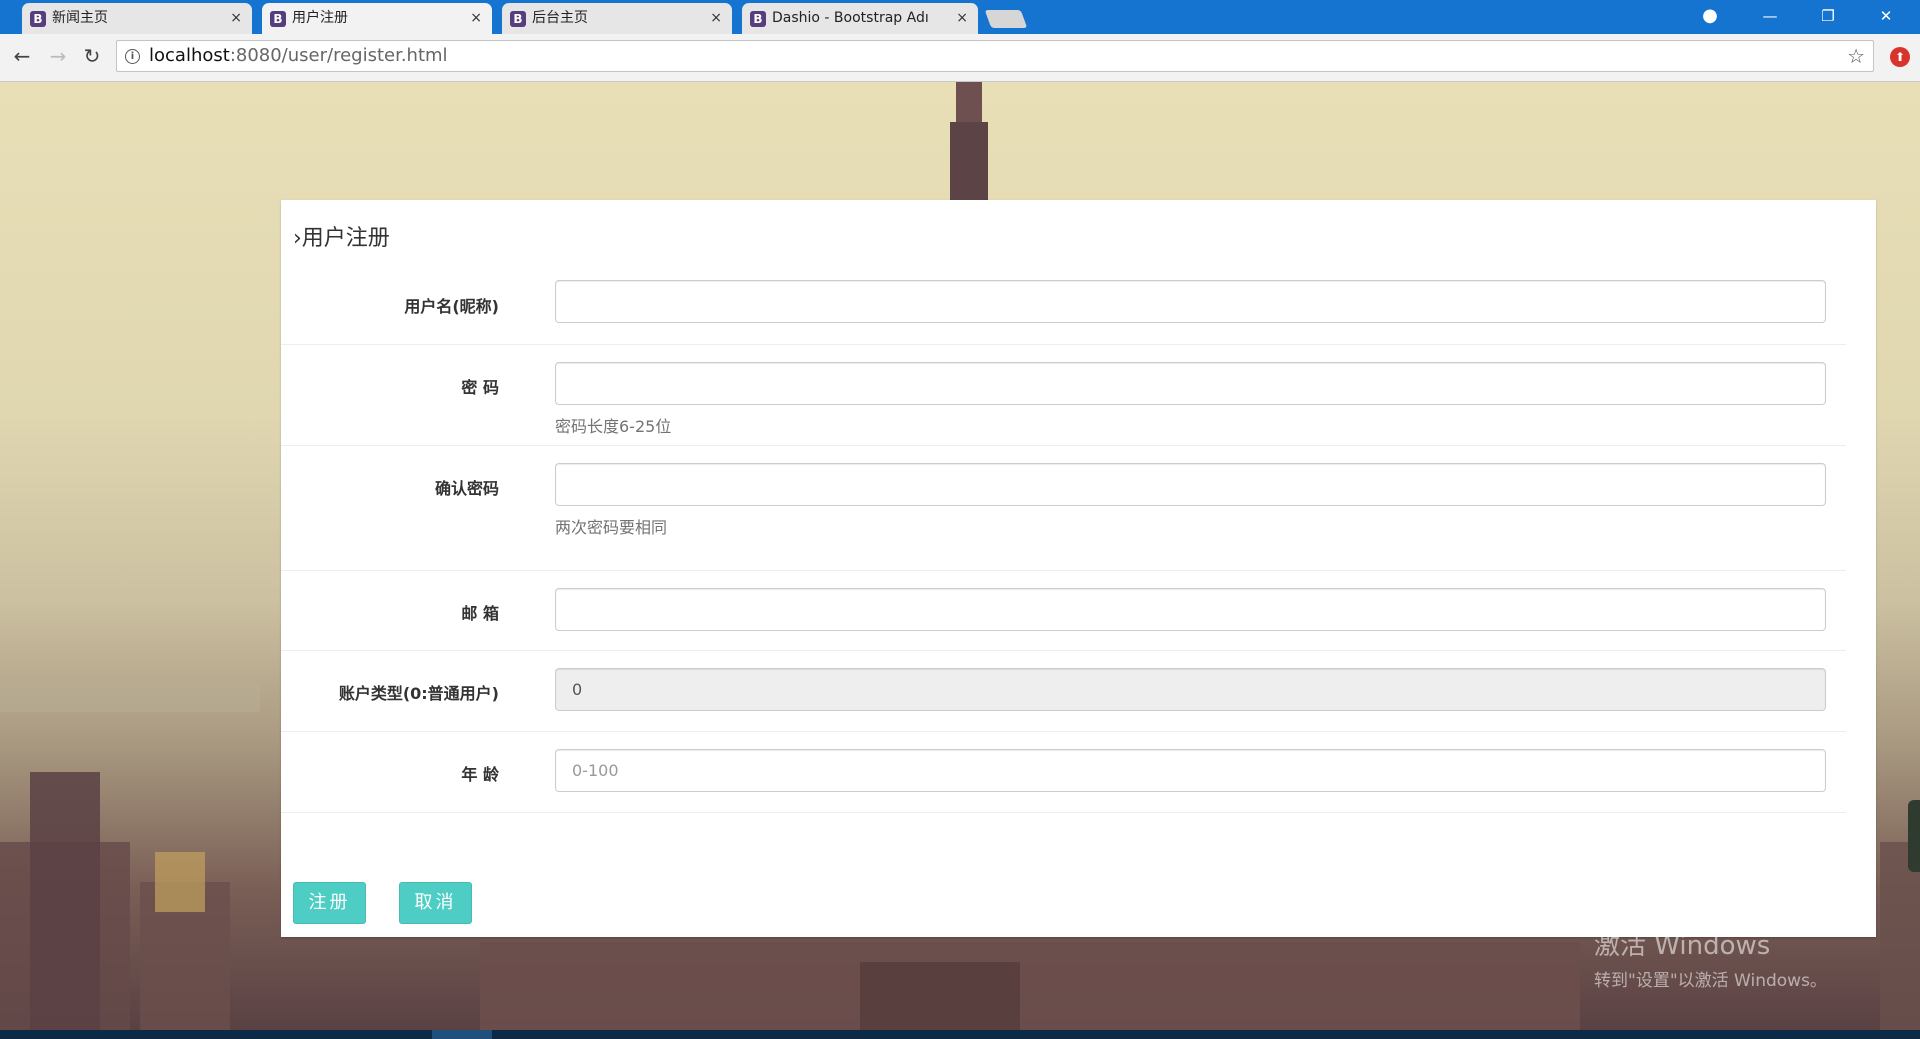 This screenshot has width=1920, height=1039. I want to click on age-input, so click(1190, 770).